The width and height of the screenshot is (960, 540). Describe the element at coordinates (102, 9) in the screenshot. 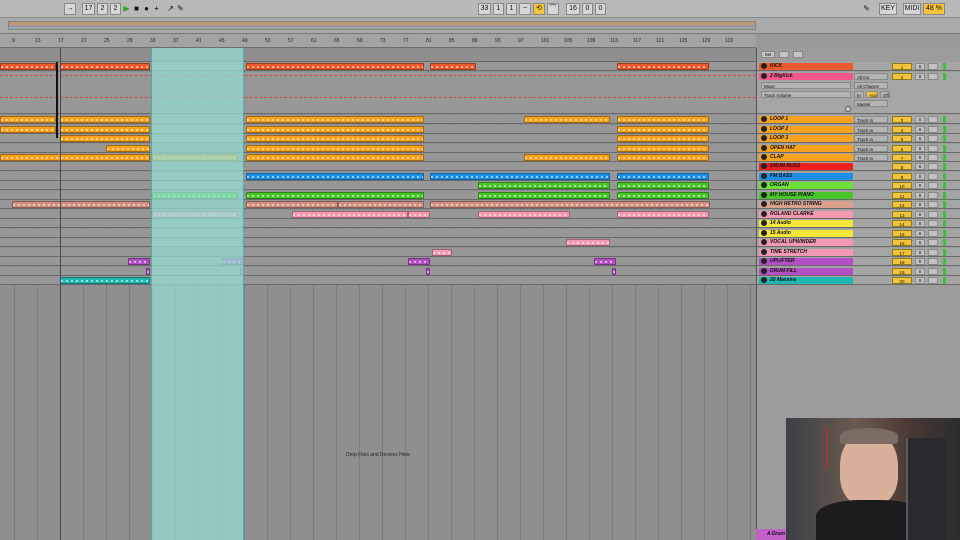

I see `tempo-field-2: 2` at that location.